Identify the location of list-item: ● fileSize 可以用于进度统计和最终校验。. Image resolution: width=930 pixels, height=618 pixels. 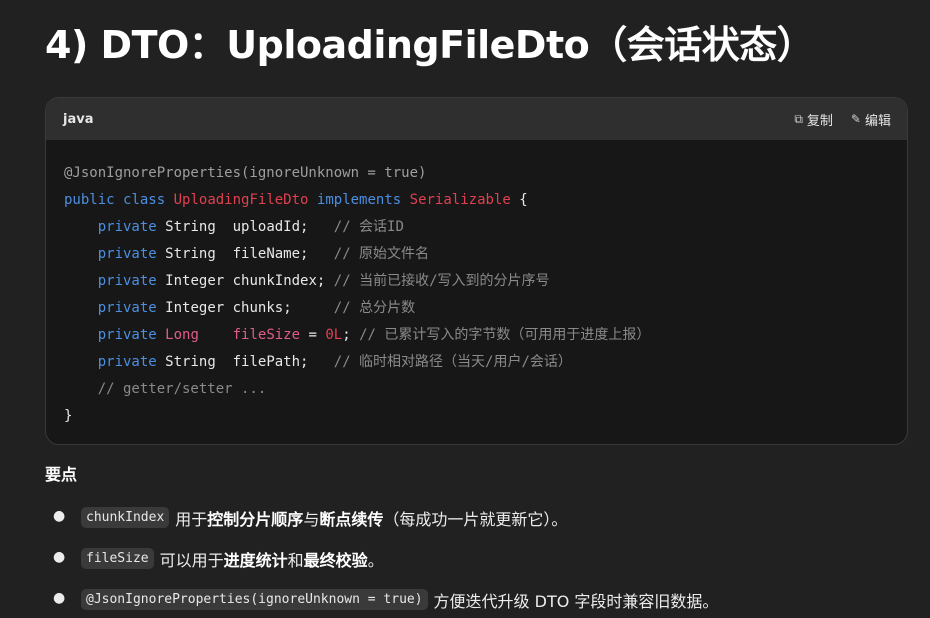
(480, 558).